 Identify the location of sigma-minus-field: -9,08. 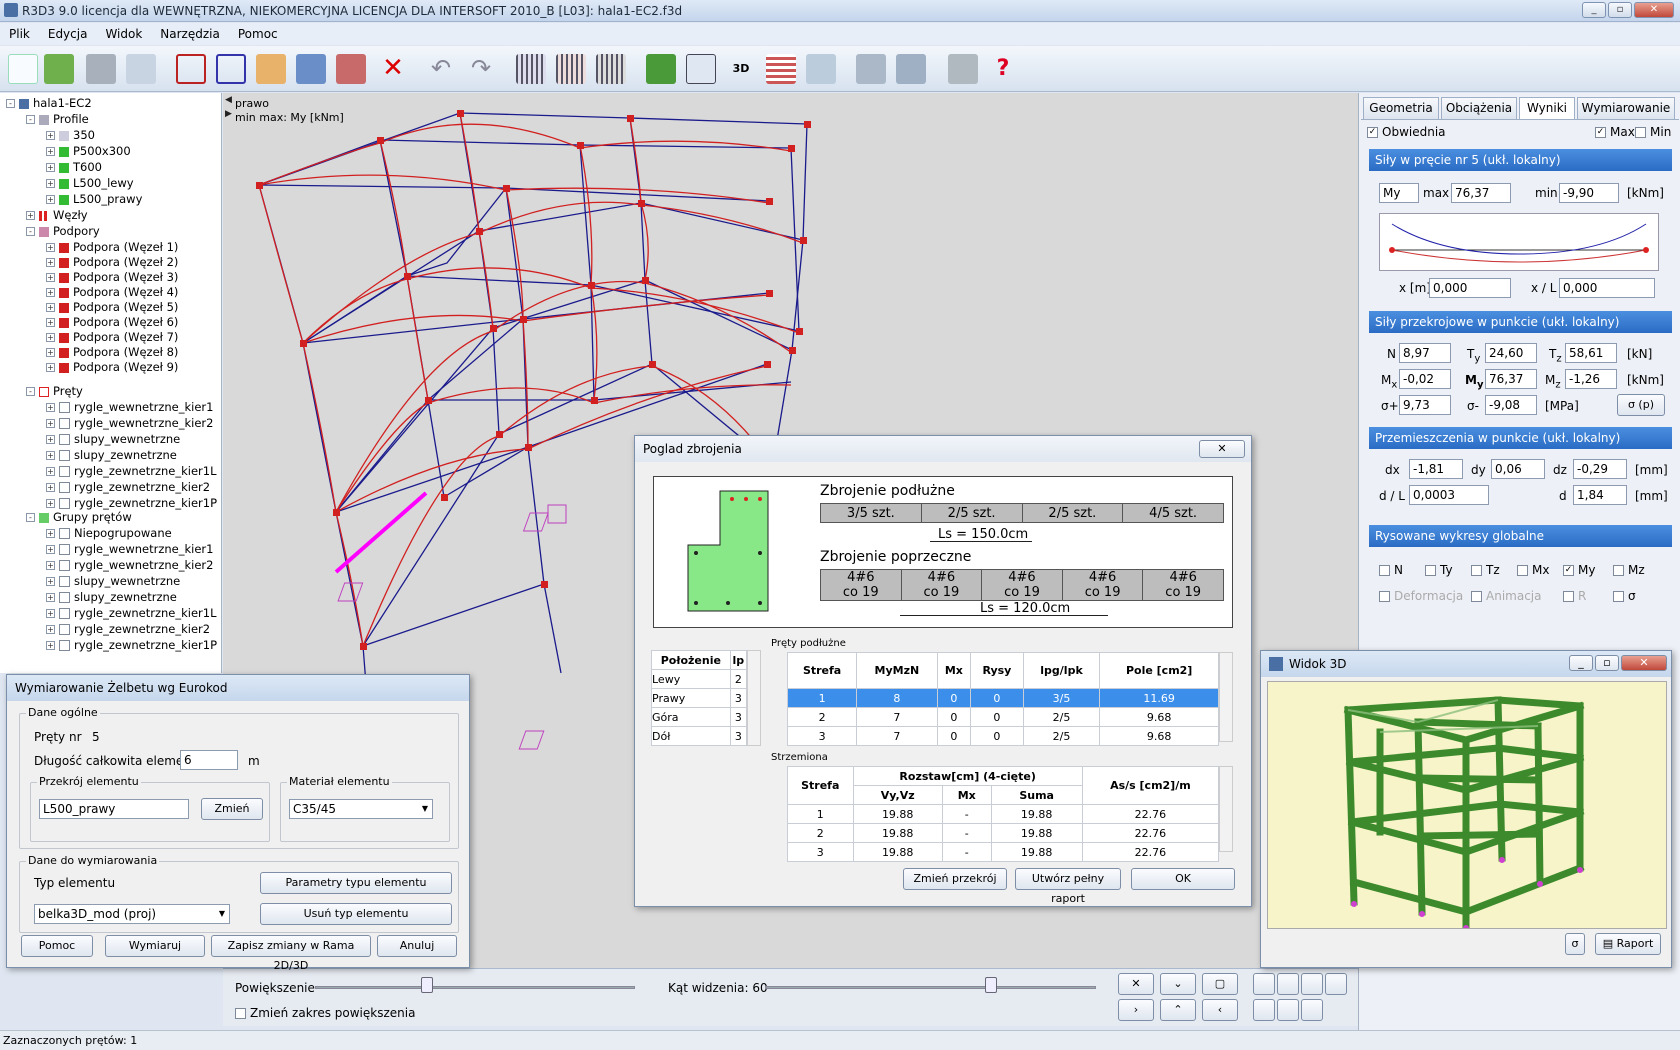
(1511, 405).